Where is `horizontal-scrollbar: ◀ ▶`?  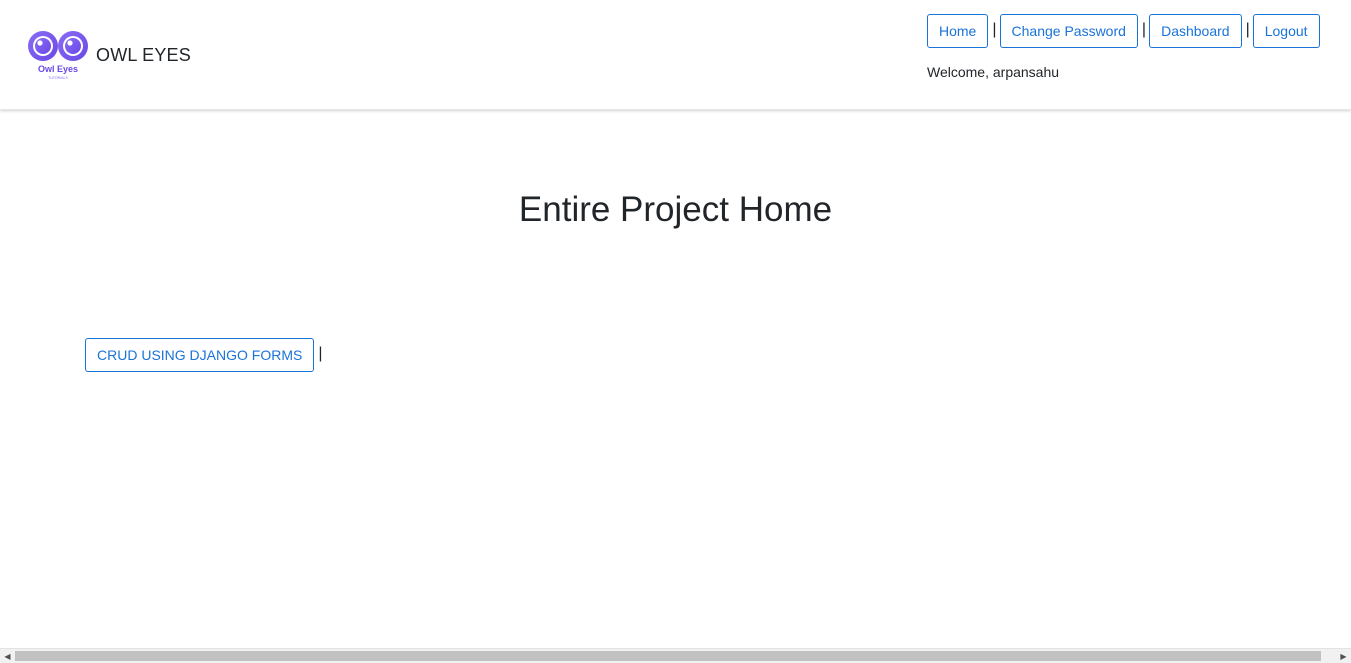 horizontal-scrollbar: ◀ ▶ is located at coordinates (675, 655).